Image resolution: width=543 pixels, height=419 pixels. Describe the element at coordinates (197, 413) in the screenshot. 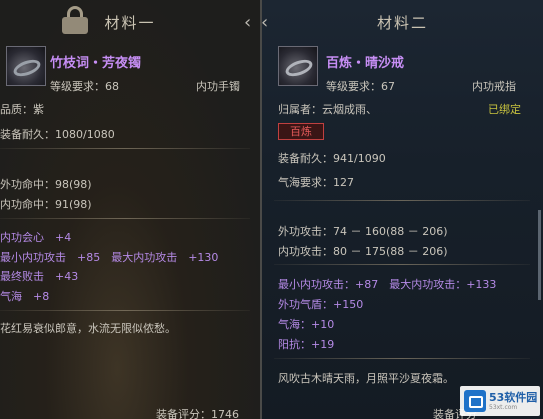

I see `equipment-score: 装备评分：1746` at that location.